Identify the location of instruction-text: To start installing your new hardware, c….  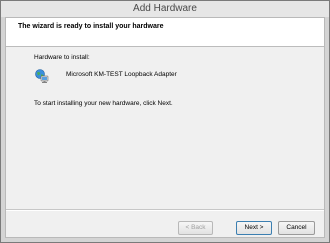
(103, 103).